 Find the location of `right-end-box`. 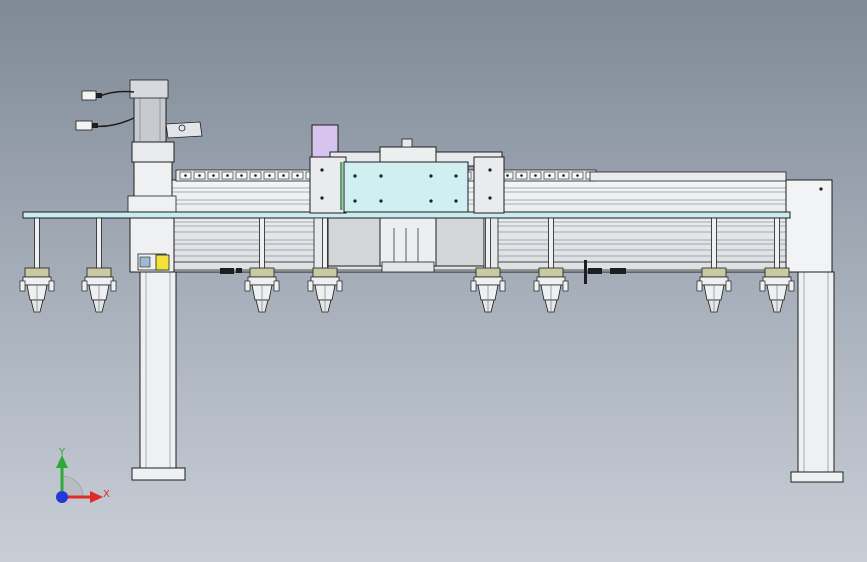

right-end-box is located at coordinates (809, 226).